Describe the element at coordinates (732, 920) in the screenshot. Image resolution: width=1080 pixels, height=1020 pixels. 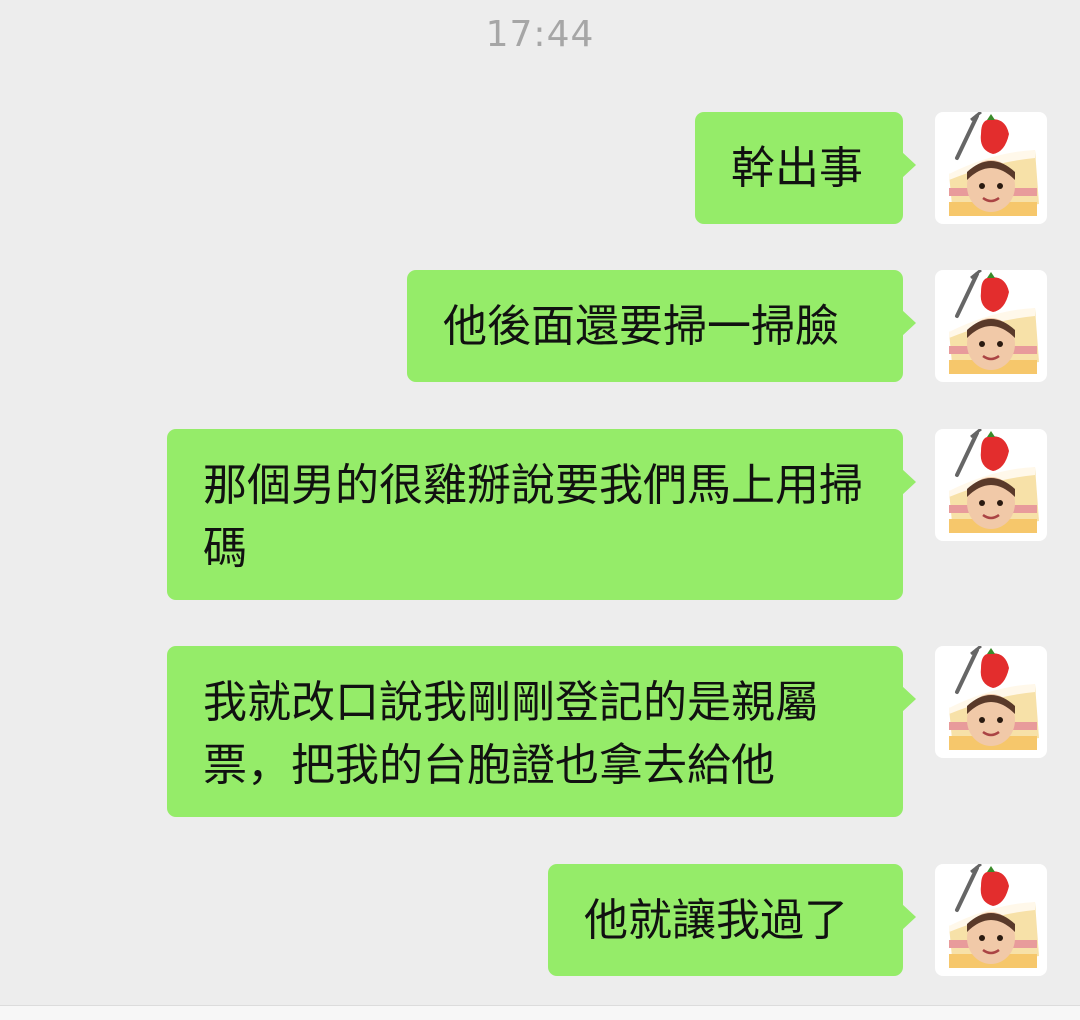
I see `message-bubble: 他就讓我過了` at that location.